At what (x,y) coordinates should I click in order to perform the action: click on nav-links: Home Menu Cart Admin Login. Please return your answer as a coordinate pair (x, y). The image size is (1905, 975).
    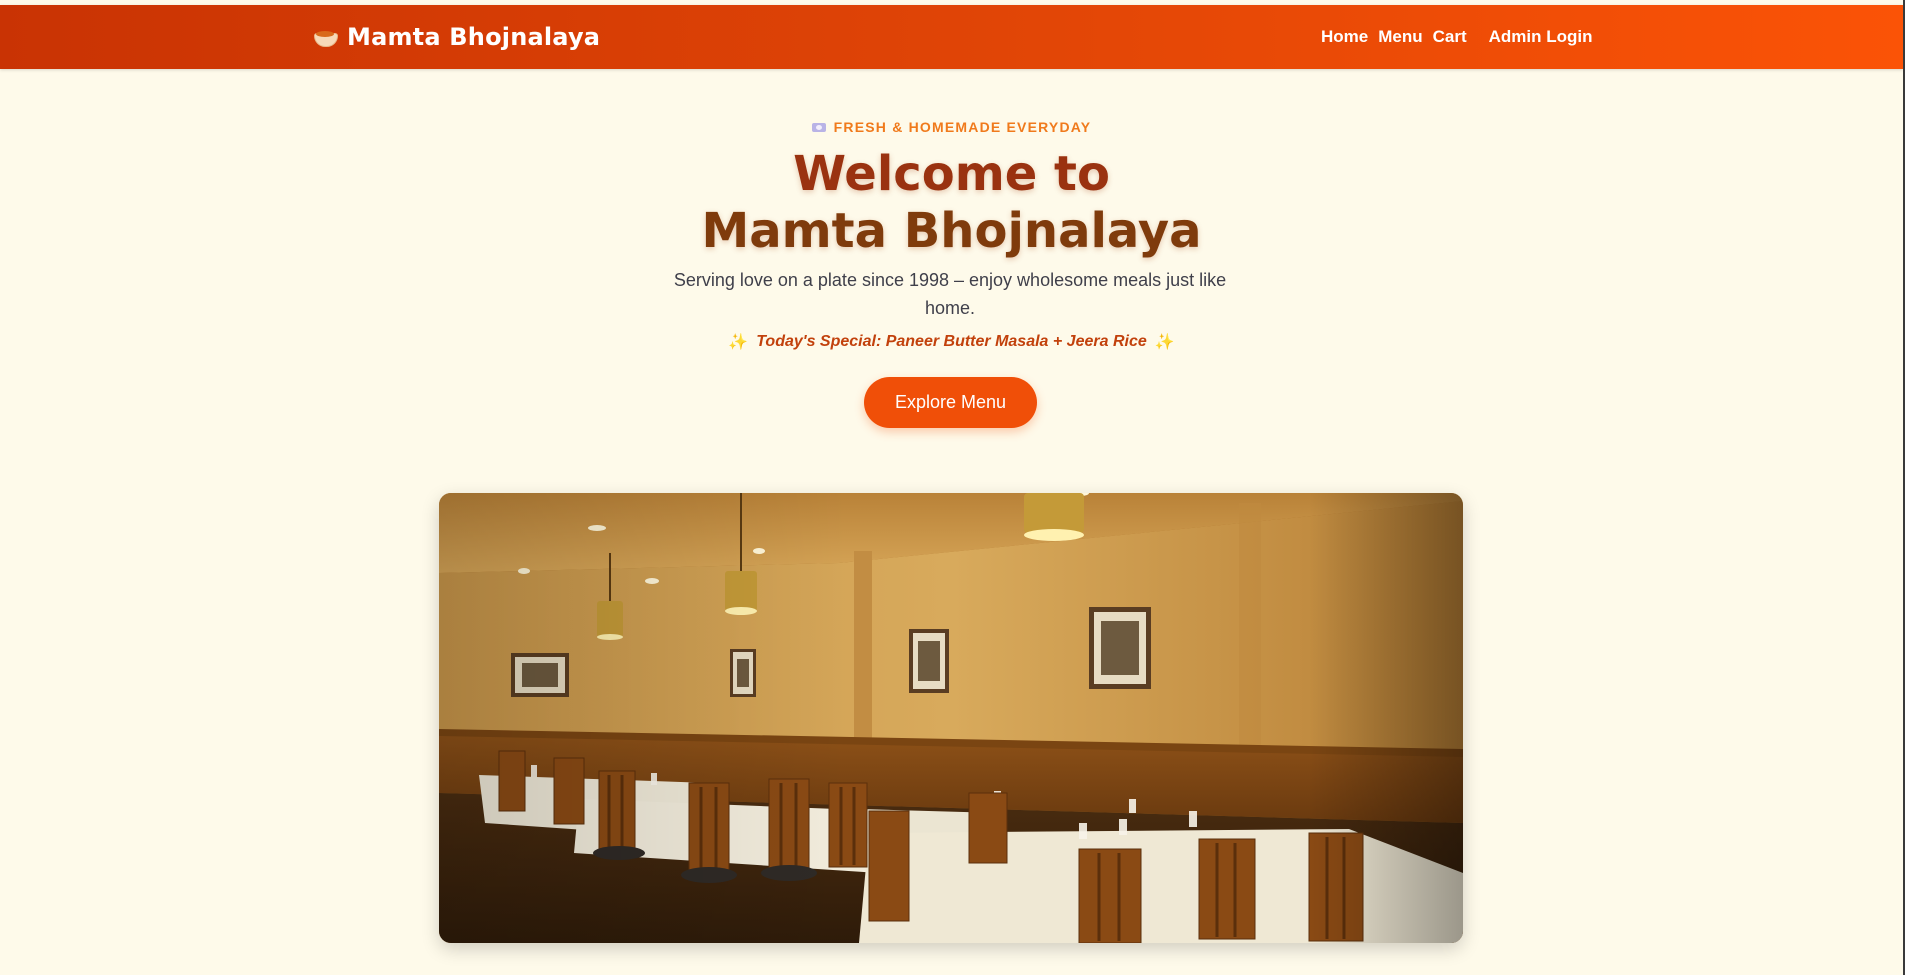
    Looking at the image, I should click on (1457, 37).